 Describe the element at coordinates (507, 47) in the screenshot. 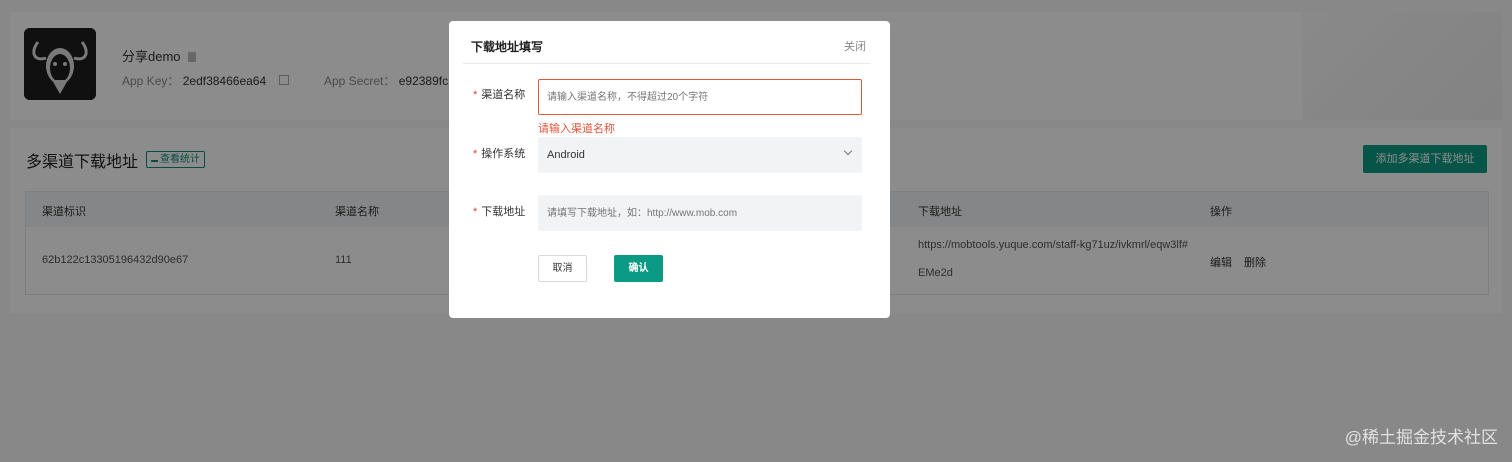

I see `modal-title: 下载地址填写` at that location.